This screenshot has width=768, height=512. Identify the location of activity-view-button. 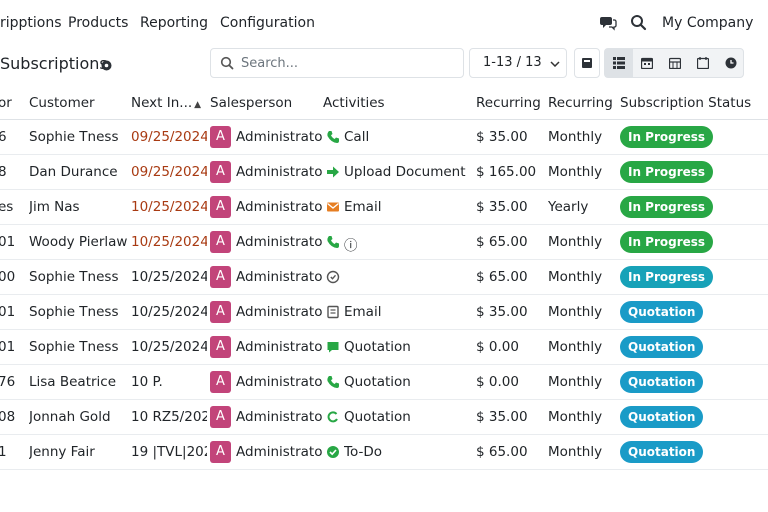
(731, 63).